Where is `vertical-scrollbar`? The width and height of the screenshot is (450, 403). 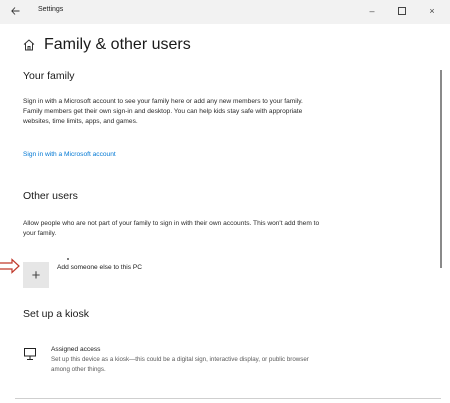
vertical-scrollbar is located at coordinates (441, 169).